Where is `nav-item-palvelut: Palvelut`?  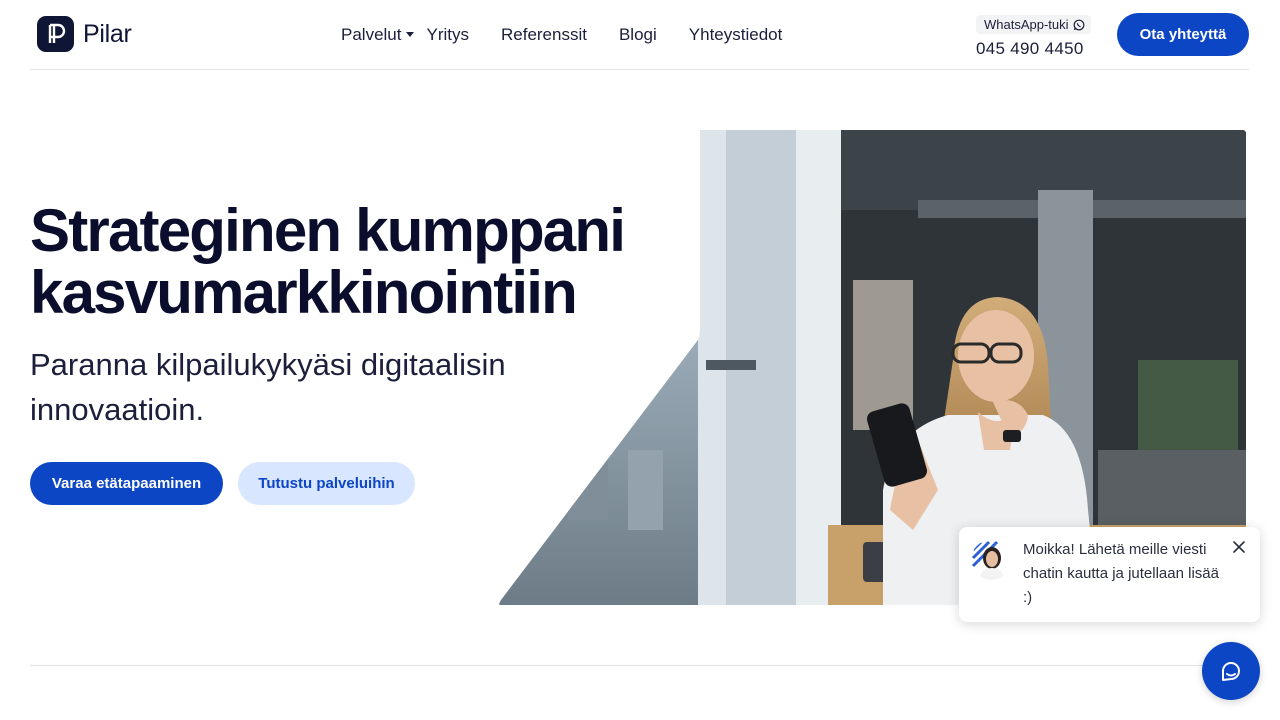 nav-item-palvelut: Palvelut is located at coordinates (378, 35).